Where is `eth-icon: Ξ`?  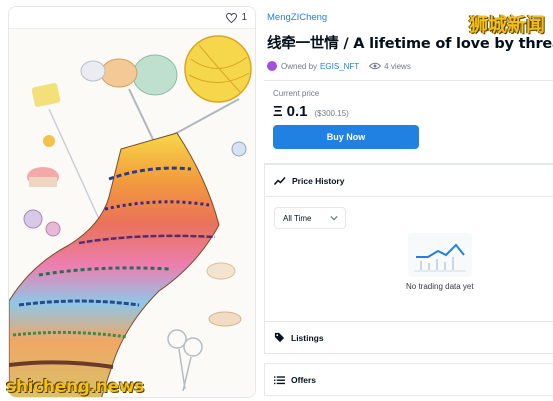
eth-icon: Ξ is located at coordinates (278, 111).